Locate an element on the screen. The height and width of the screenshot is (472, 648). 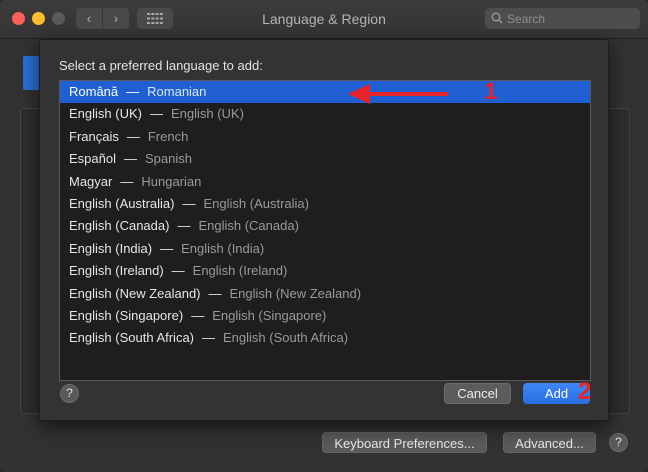
window-title: Language & Region is located at coordinates (324, 19).